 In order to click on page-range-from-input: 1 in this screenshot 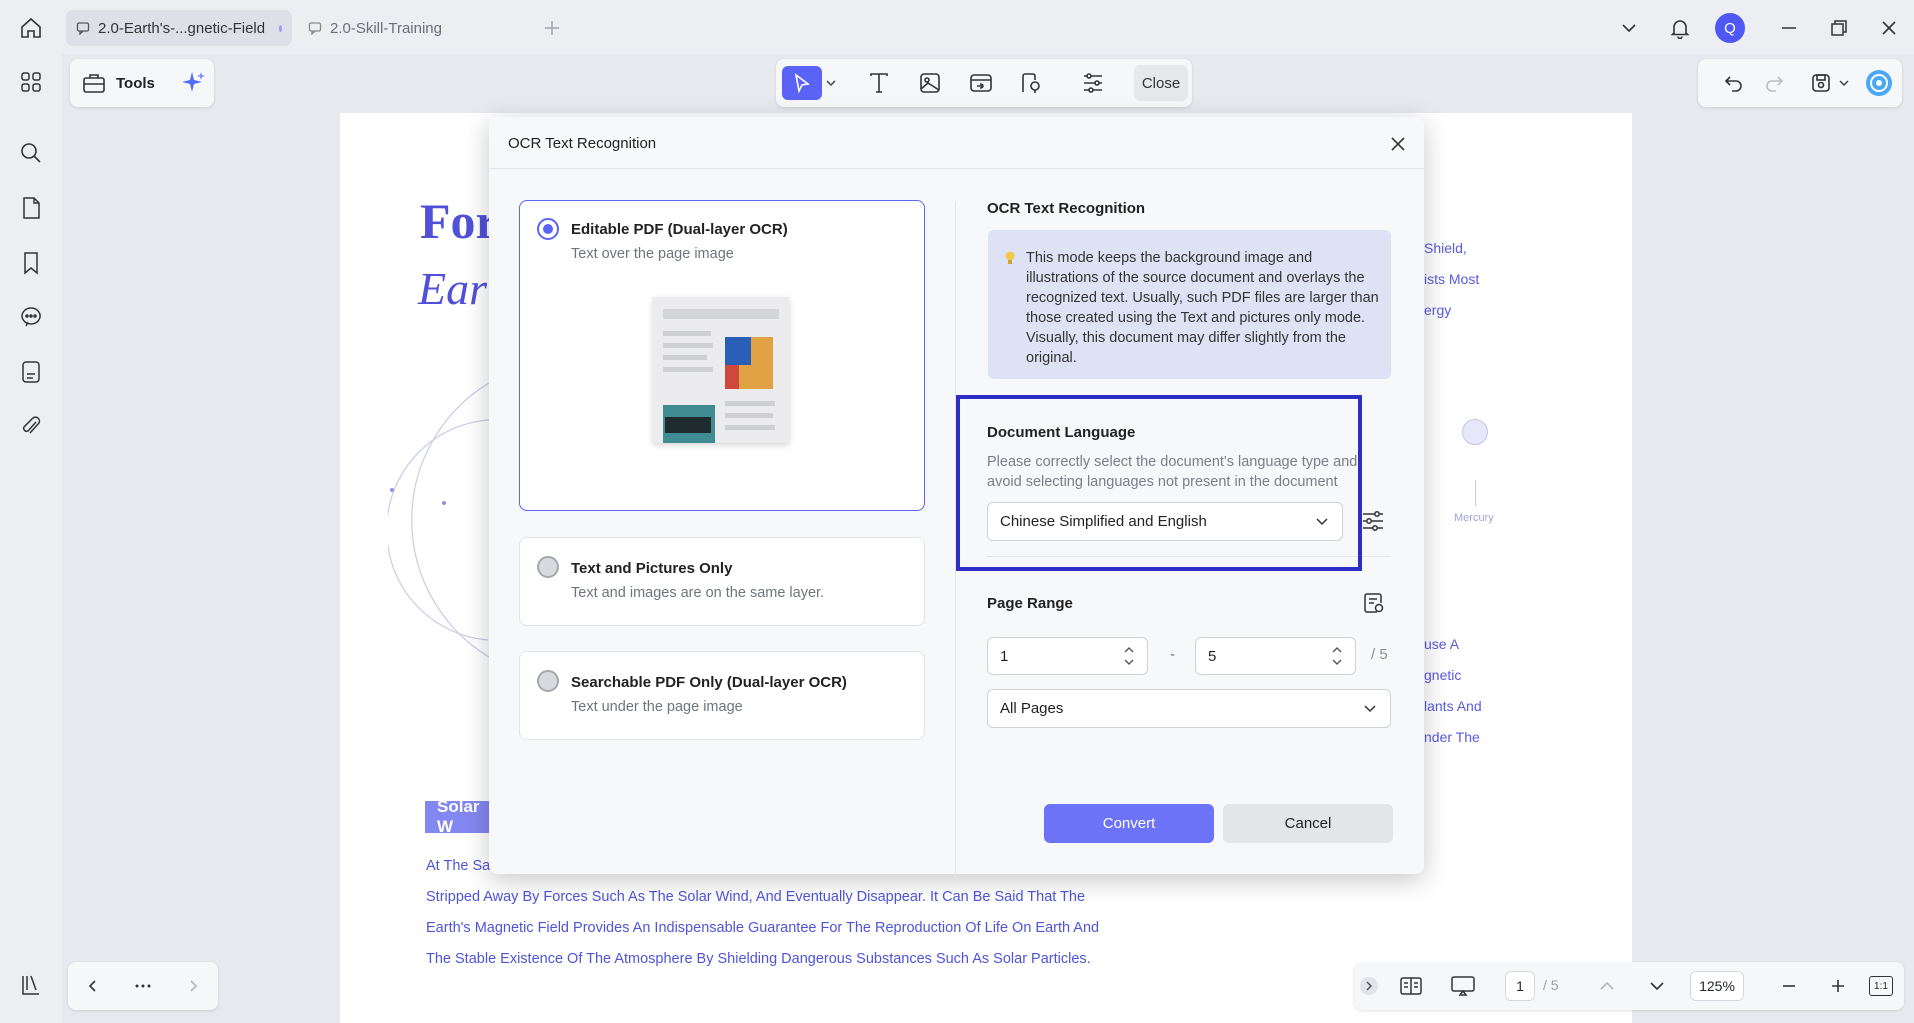, I will do `click(1067, 656)`.